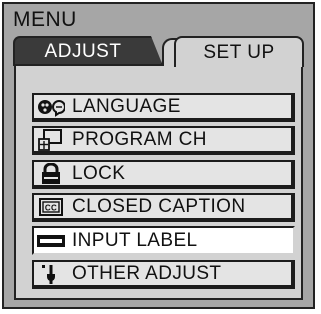  I want to click on tab-adjust: ADJUST, so click(88, 51).